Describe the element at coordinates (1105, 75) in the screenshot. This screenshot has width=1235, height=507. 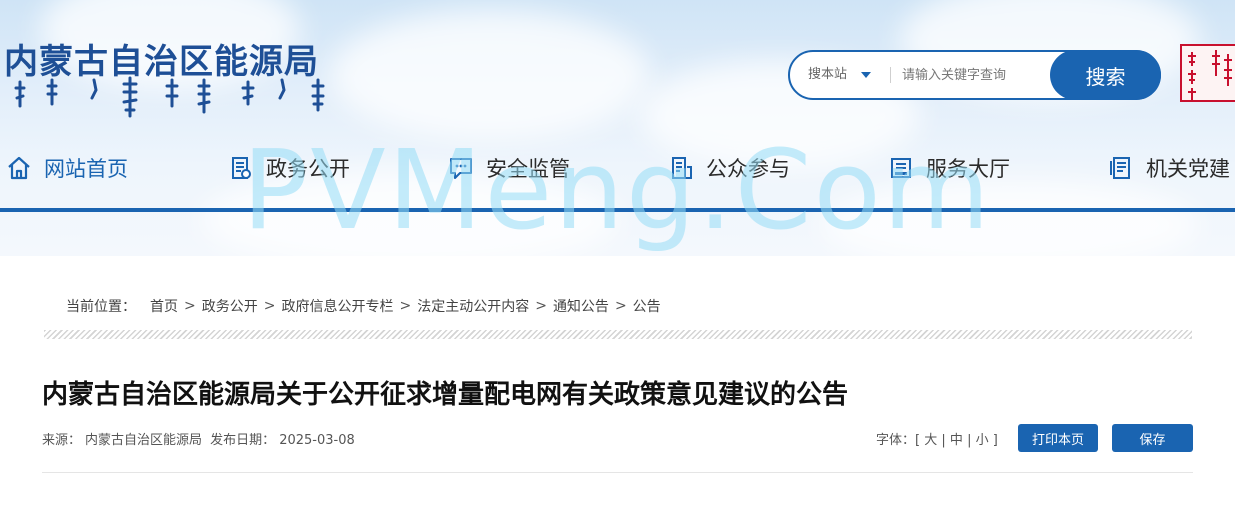
I see `search-button: 搜索` at that location.